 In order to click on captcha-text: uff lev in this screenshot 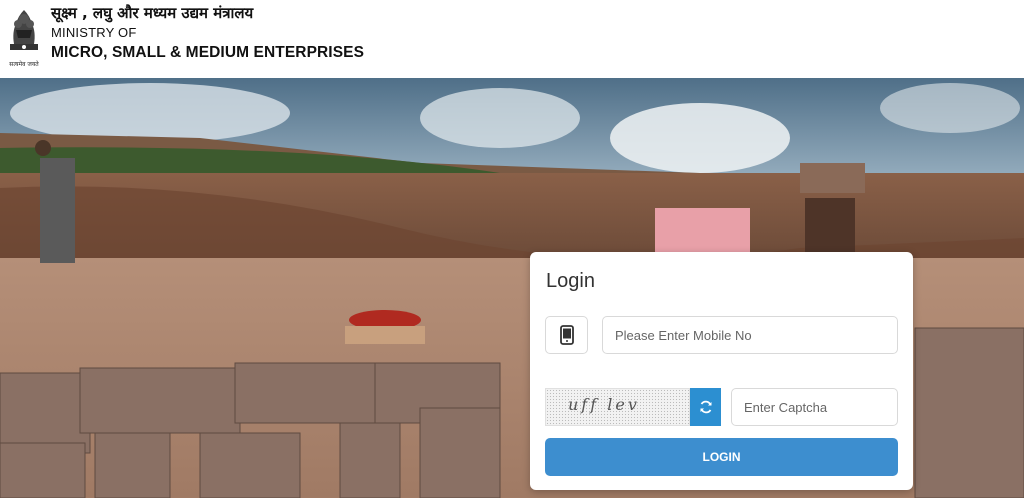, I will do `click(604, 404)`.